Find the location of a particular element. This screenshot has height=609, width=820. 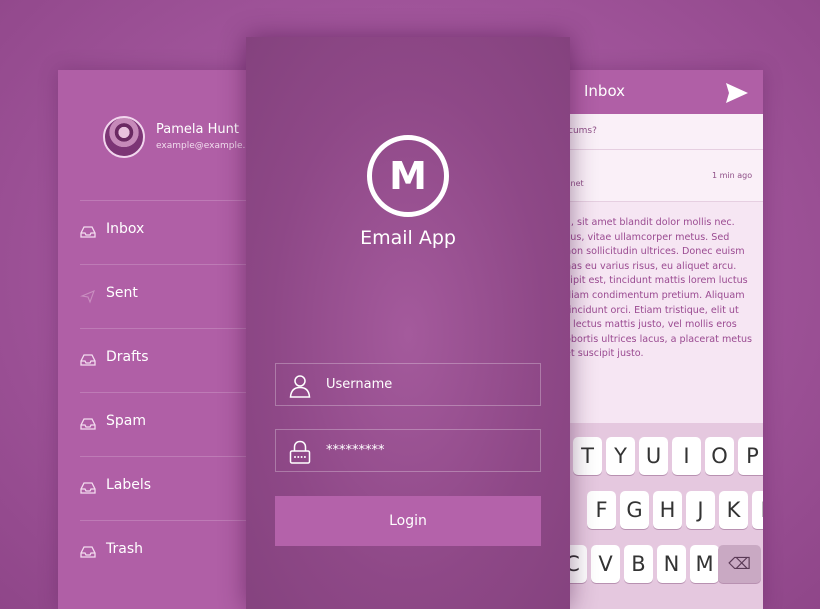

email-subject-row: cums? is located at coordinates (659, 132).